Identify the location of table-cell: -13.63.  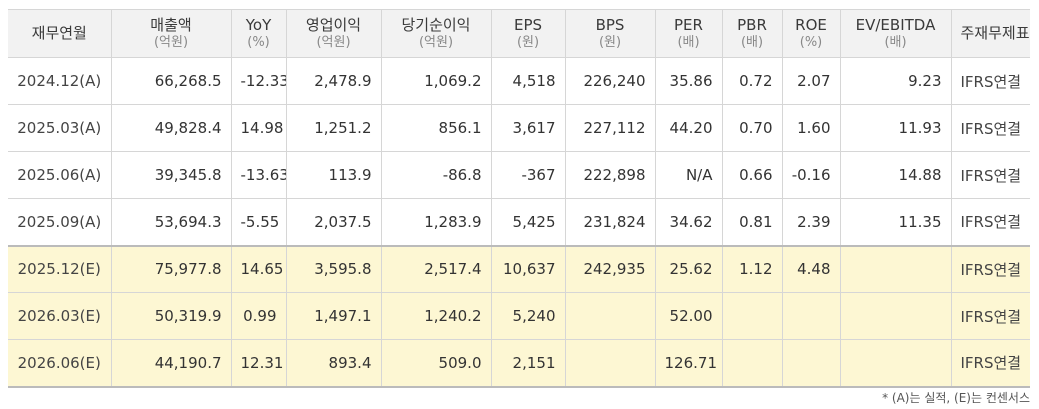
(258, 175).